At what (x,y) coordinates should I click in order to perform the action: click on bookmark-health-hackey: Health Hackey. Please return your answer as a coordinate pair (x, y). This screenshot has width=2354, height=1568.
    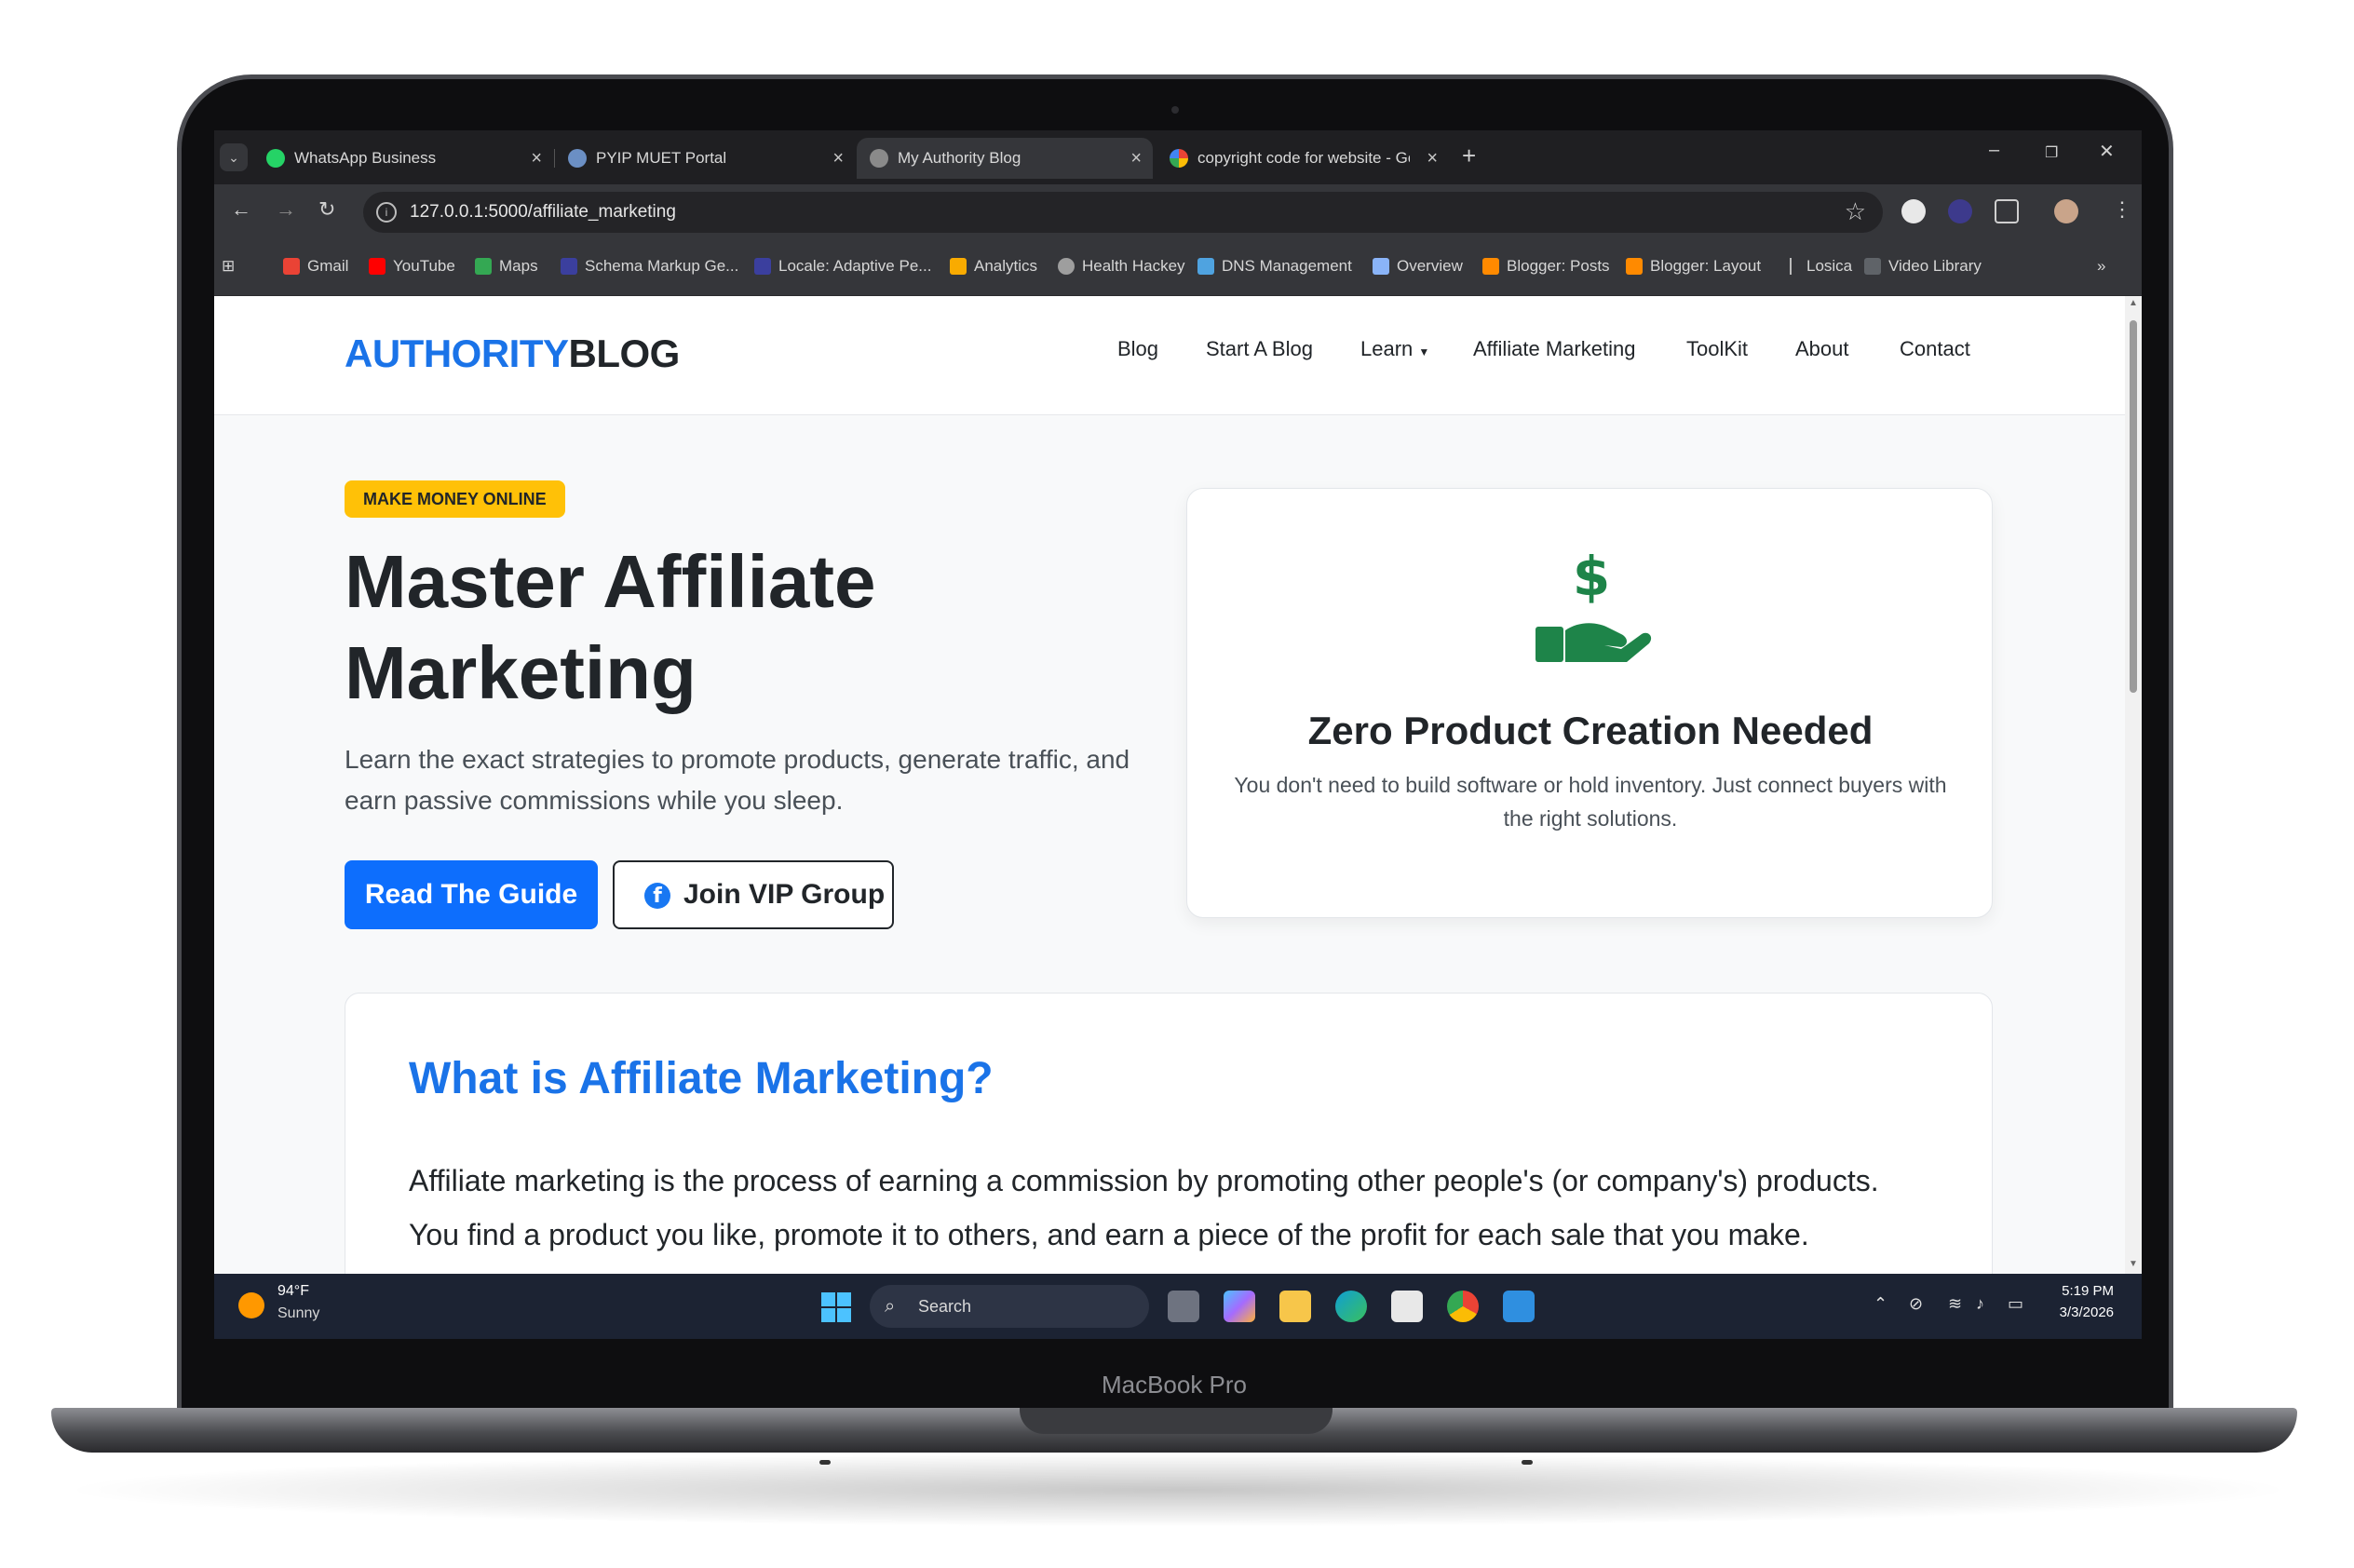
    Looking at the image, I should click on (1121, 266).